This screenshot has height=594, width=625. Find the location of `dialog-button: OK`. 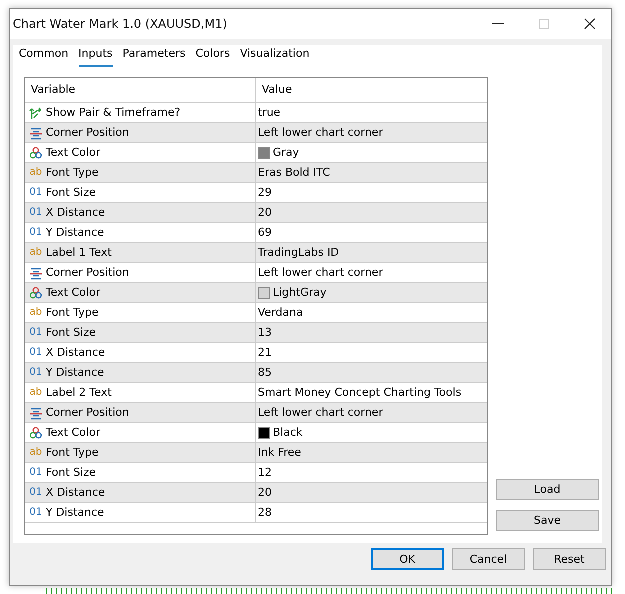

dialog-button: OK is located at coordinates (407, 559).